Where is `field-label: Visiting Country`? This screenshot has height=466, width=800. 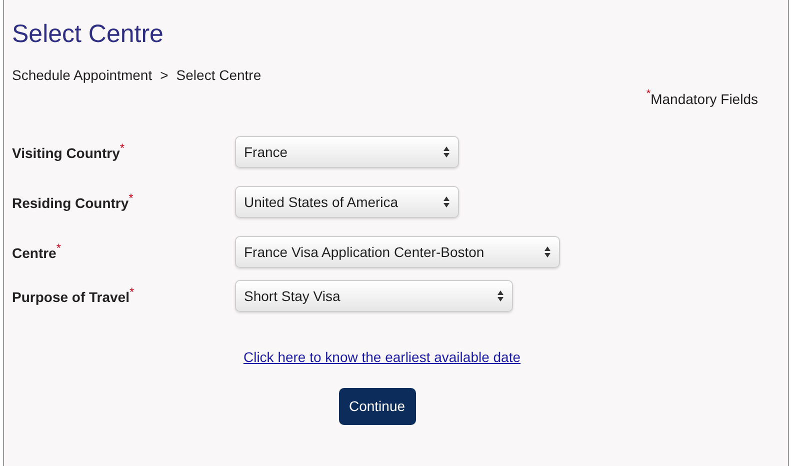
field-label: Visiting Country is located at coordinates (66, 153).